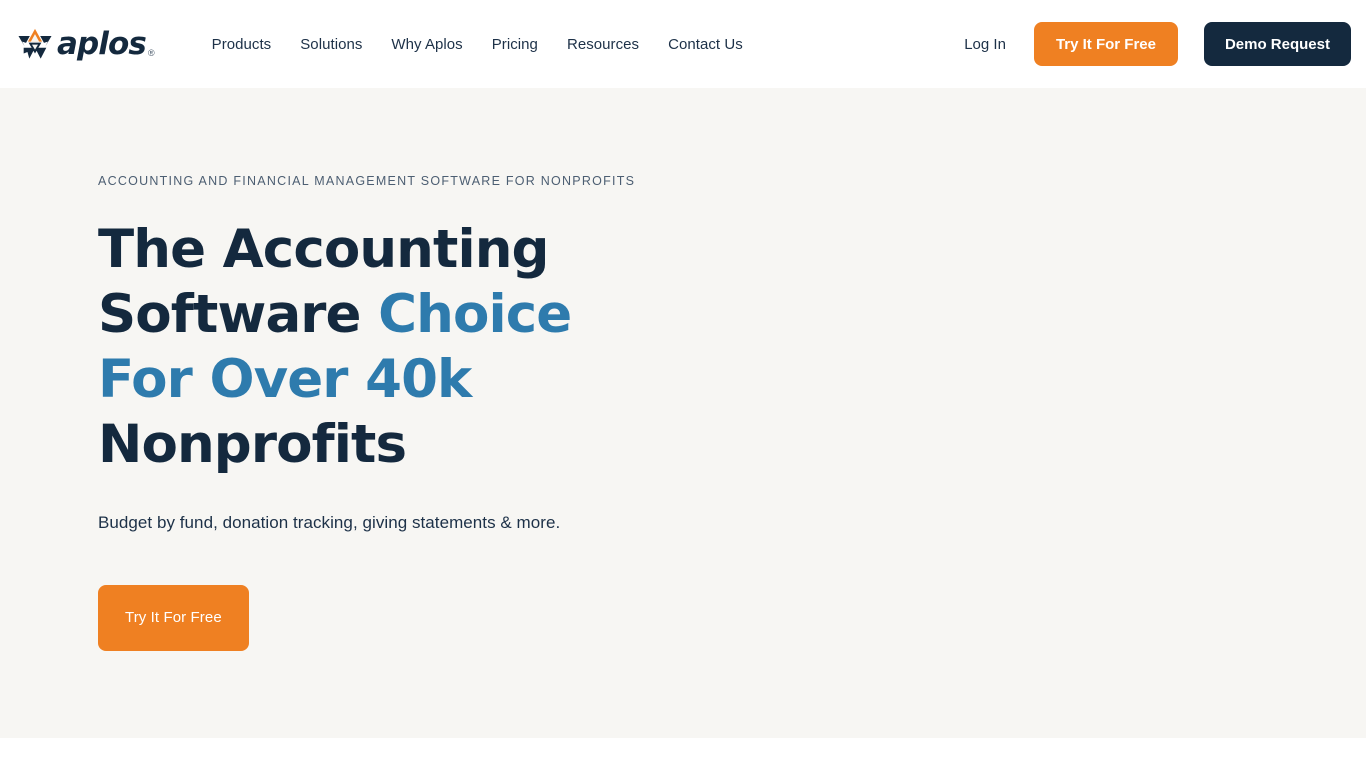 This screenshot has width=1366, height=768. Describe the element at coordinates (683, 753) in the screenshot. I see `page-bottom-whitespace` at that location.